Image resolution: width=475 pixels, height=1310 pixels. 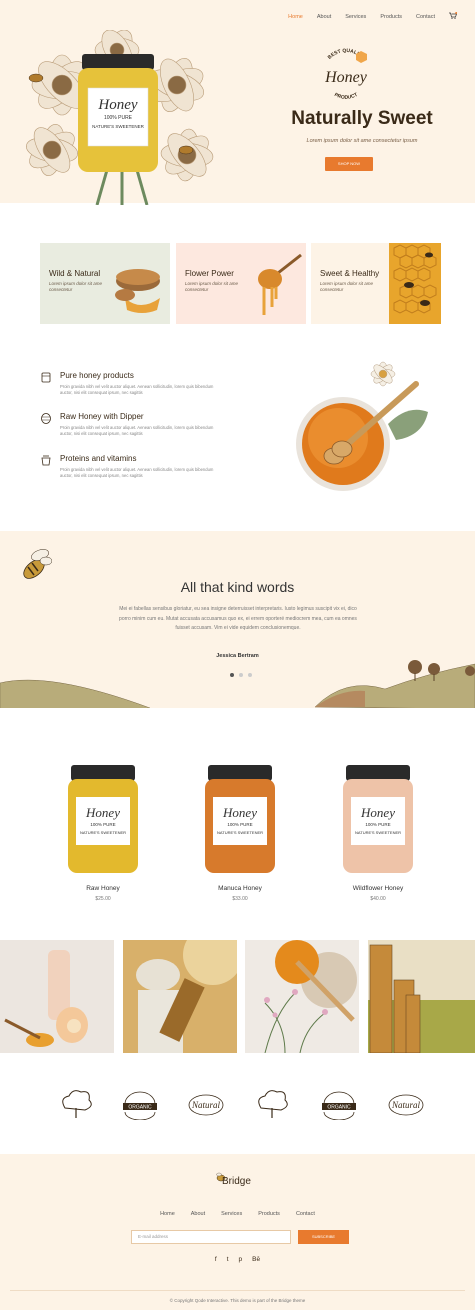 I want to click on hero-title: Naturally Sweet, so click(x=362, y=118).